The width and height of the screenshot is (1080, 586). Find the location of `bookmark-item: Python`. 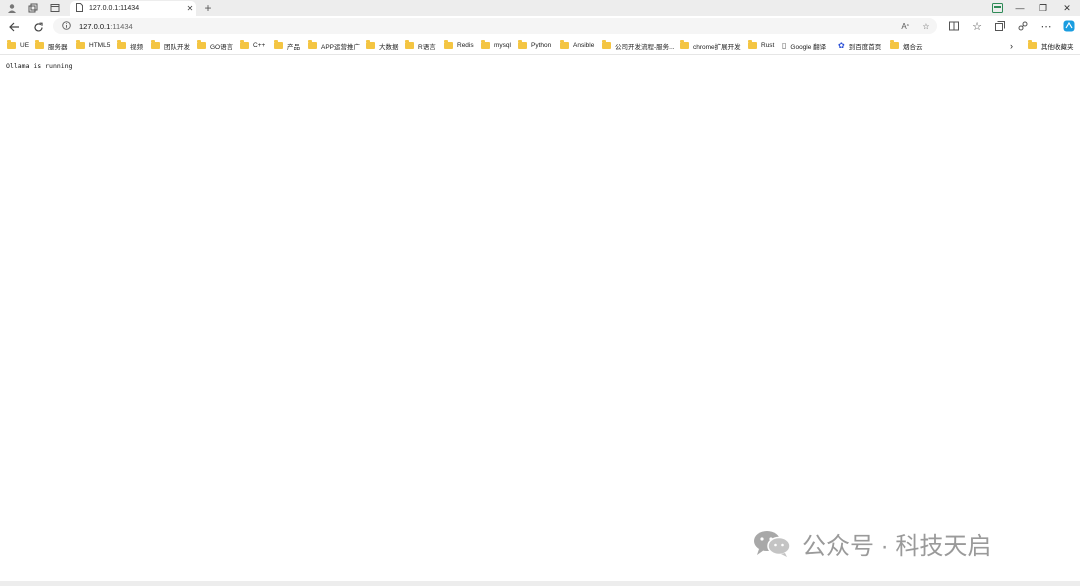

bookmark-item: Python is located at coordinates (534, 45).